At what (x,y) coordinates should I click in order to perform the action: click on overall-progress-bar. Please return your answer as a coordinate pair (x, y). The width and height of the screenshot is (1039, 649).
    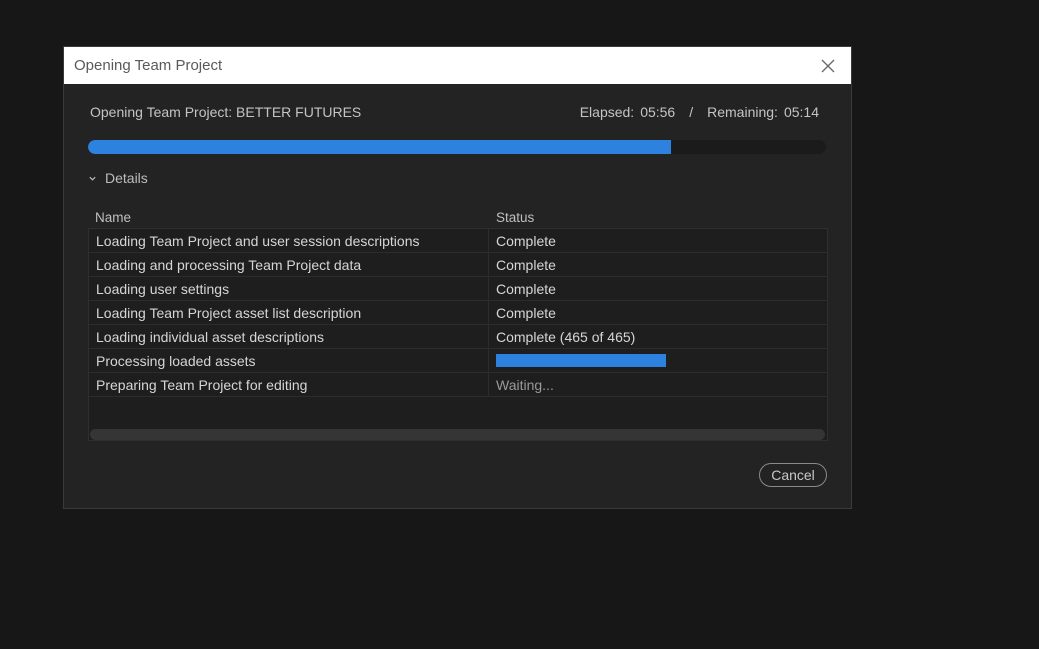
    Looking at the image, I should click on (457, 147).